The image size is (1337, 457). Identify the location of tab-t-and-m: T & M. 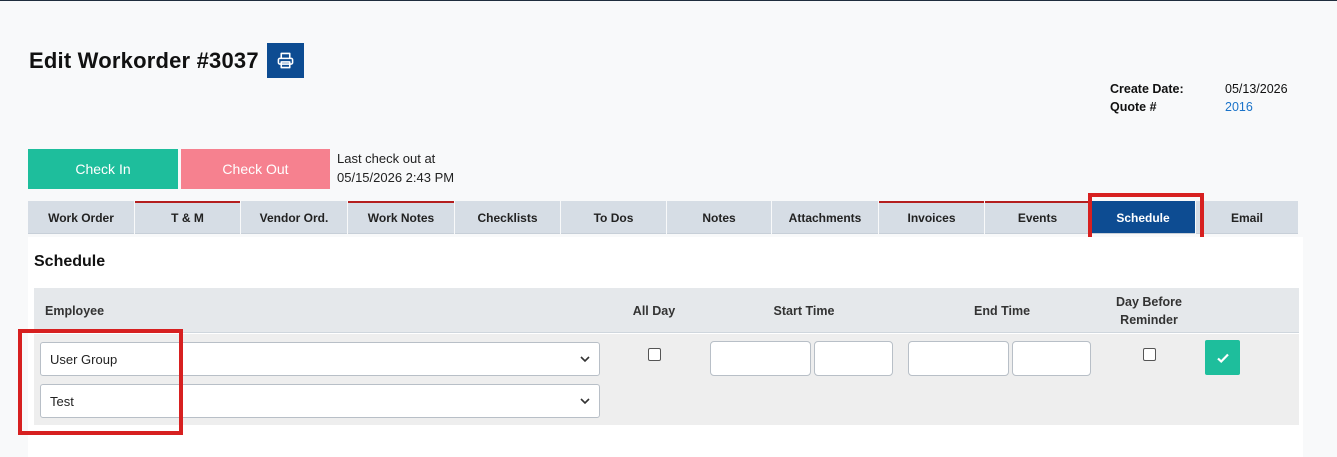
(187, 217).